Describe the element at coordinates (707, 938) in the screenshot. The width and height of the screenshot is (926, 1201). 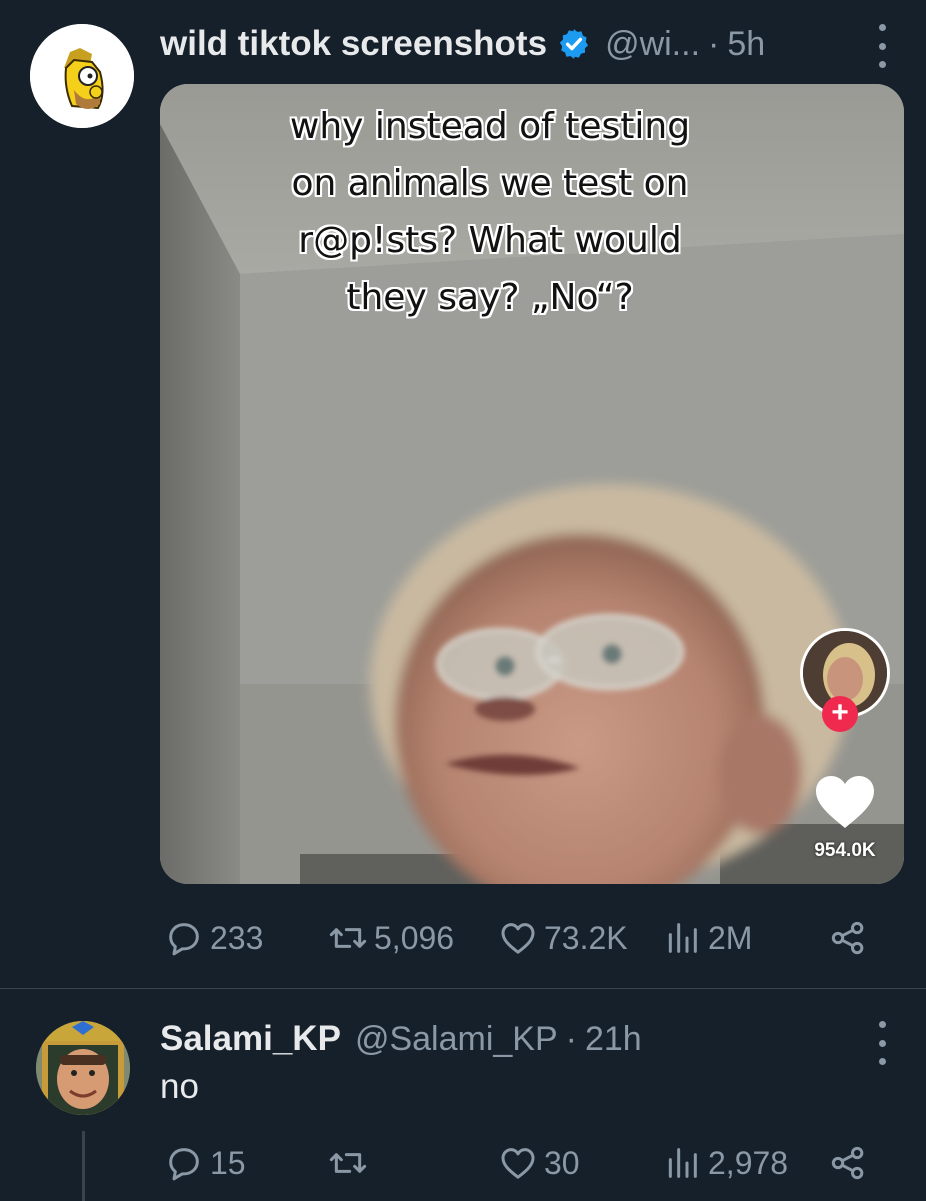
I see `views-button: 2M` at that location.